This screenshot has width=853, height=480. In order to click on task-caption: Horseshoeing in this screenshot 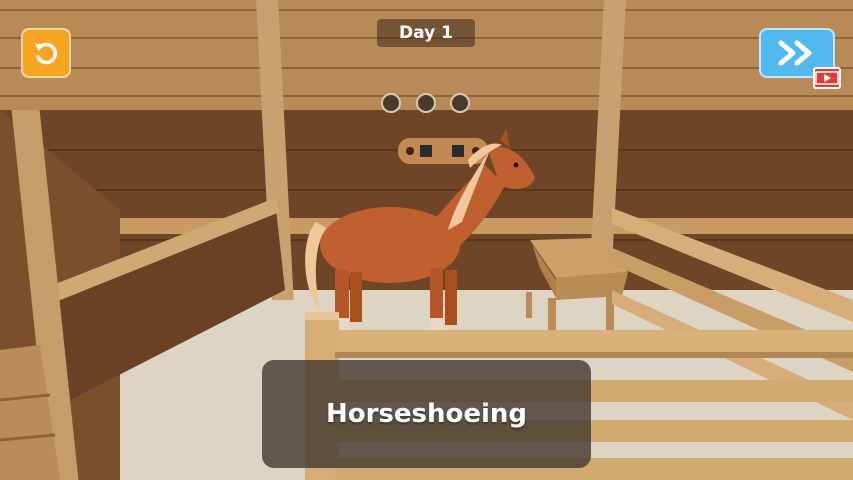, I will do `click(426, 414)`.